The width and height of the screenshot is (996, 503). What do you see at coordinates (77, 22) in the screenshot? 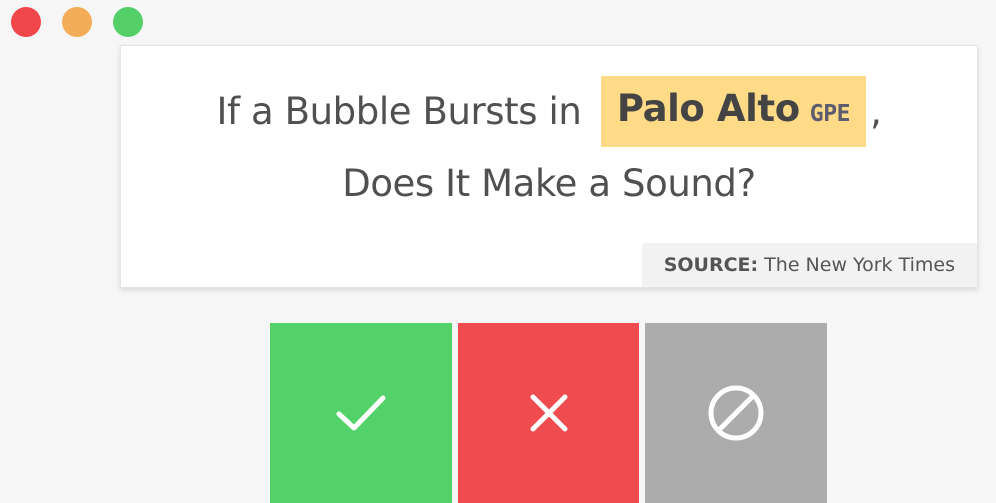
I see `window-minimize-button` at bounding box center [77, 22].